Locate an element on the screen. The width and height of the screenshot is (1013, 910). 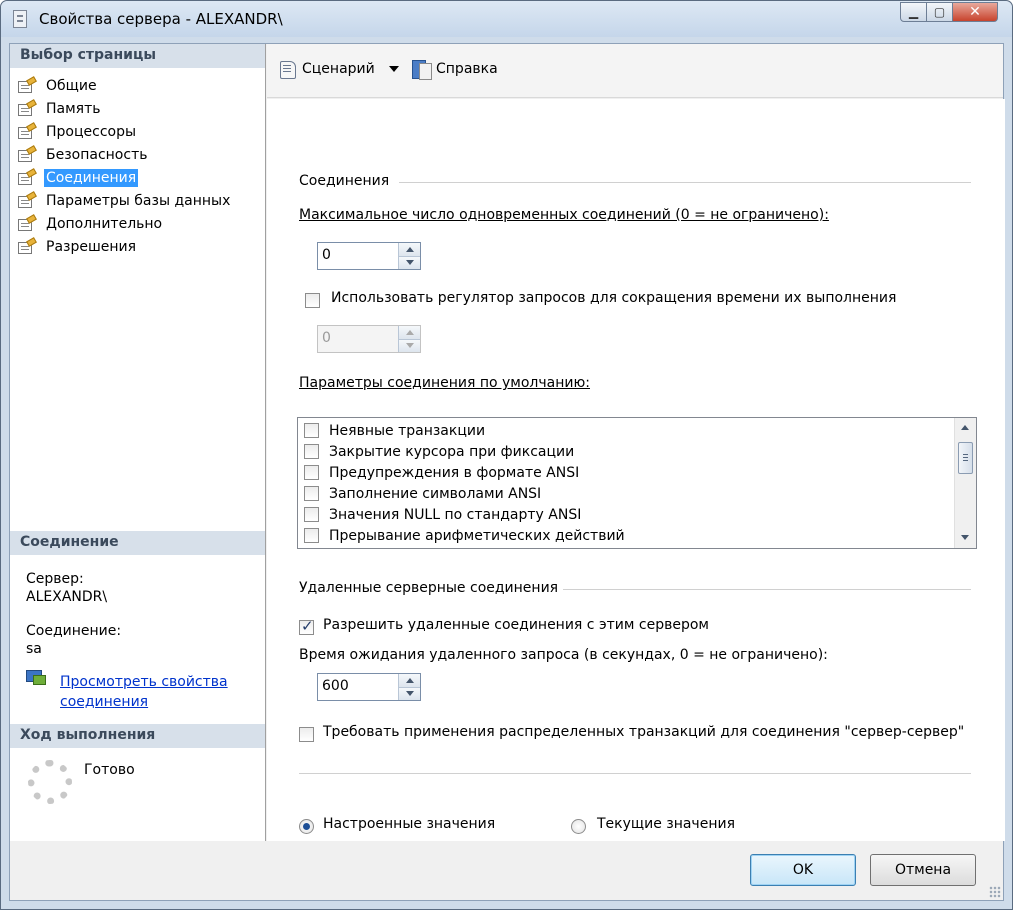
page-item-label: Параметры базы данных is located at coordinates (138, 200).